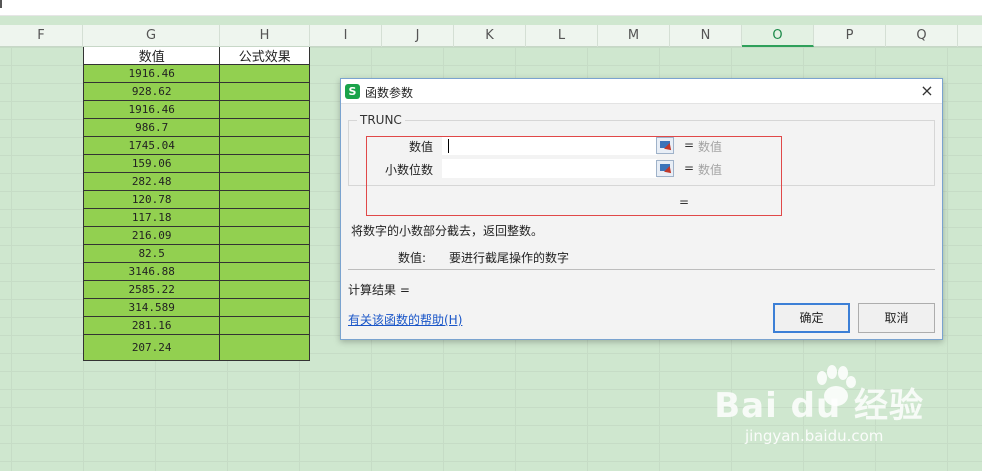 The width and height of the screenshot is (982, 471). What do you see at coordinates (389, 93) in the screenshot?
I see `dialog-title: 函数参数` at bounding box center [389, 93].